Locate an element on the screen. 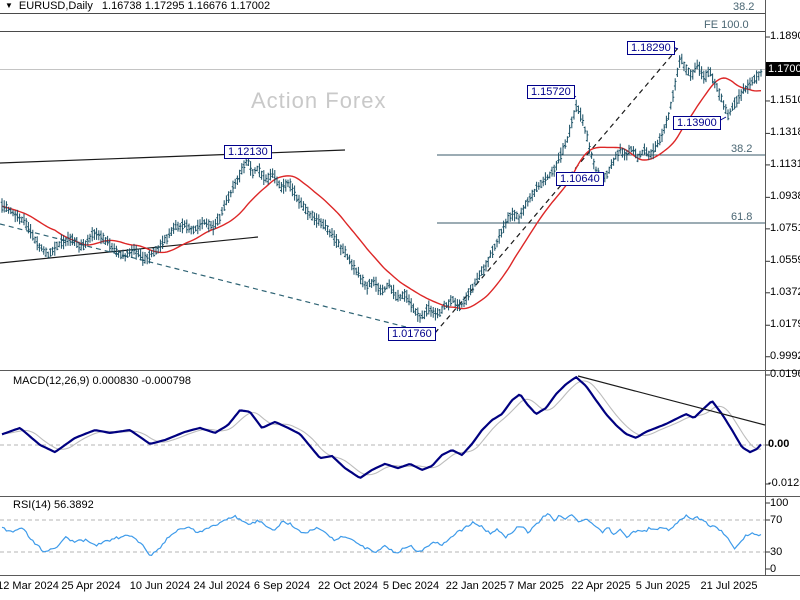 The image size is (800, 600). price-axis-label: 1.11310 is located at coordinates (785, 164).